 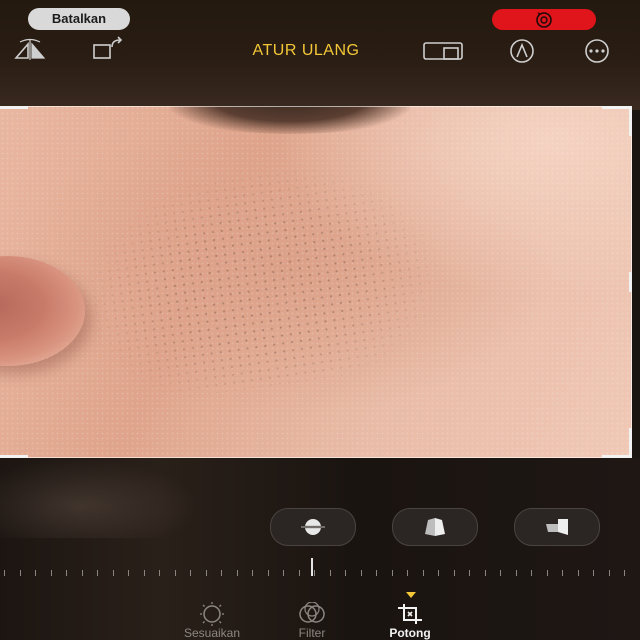 I want to click on vertical-perspective-icon, so click(x=435, y=527).